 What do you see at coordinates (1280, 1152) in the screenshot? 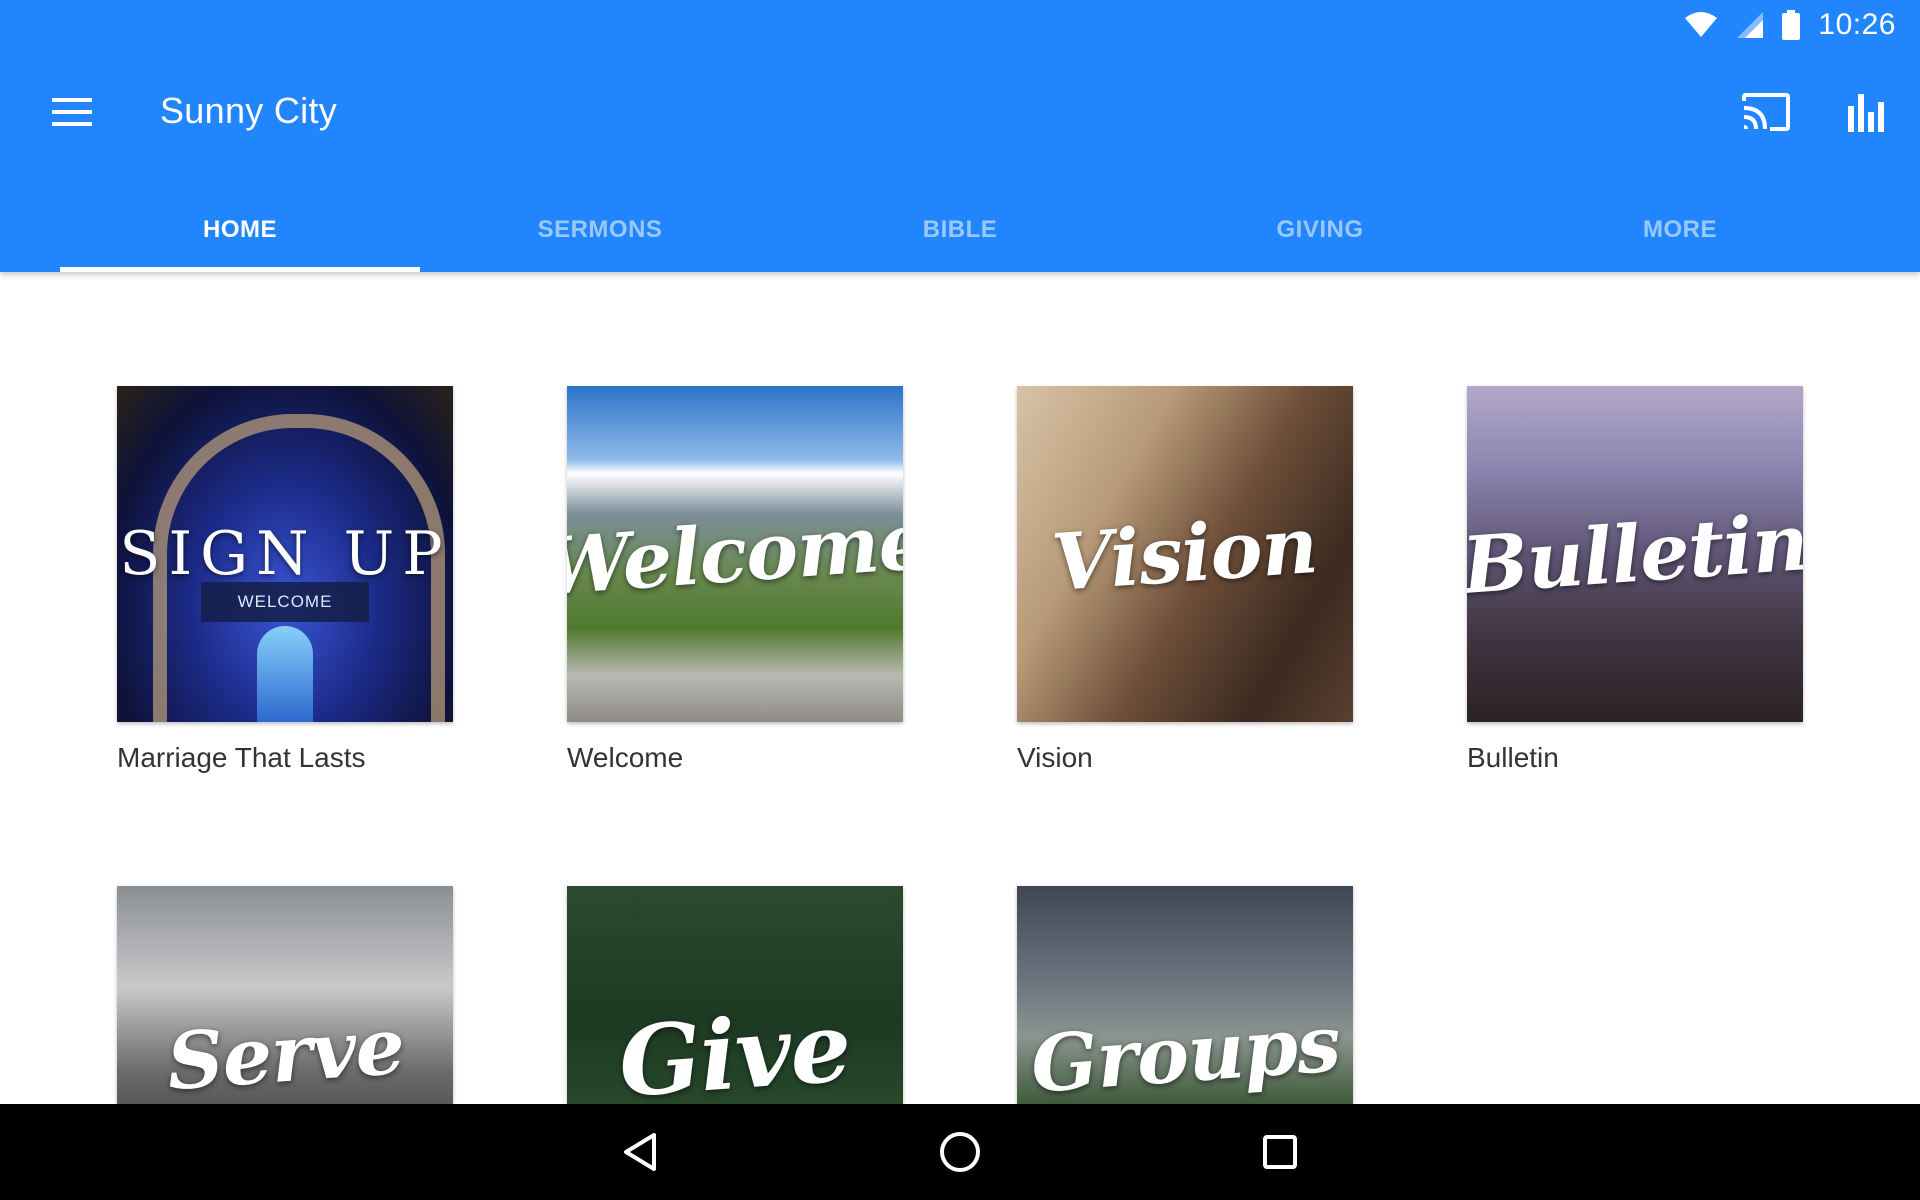
I see `recents-icon` at bounding box center [1280, 1152].